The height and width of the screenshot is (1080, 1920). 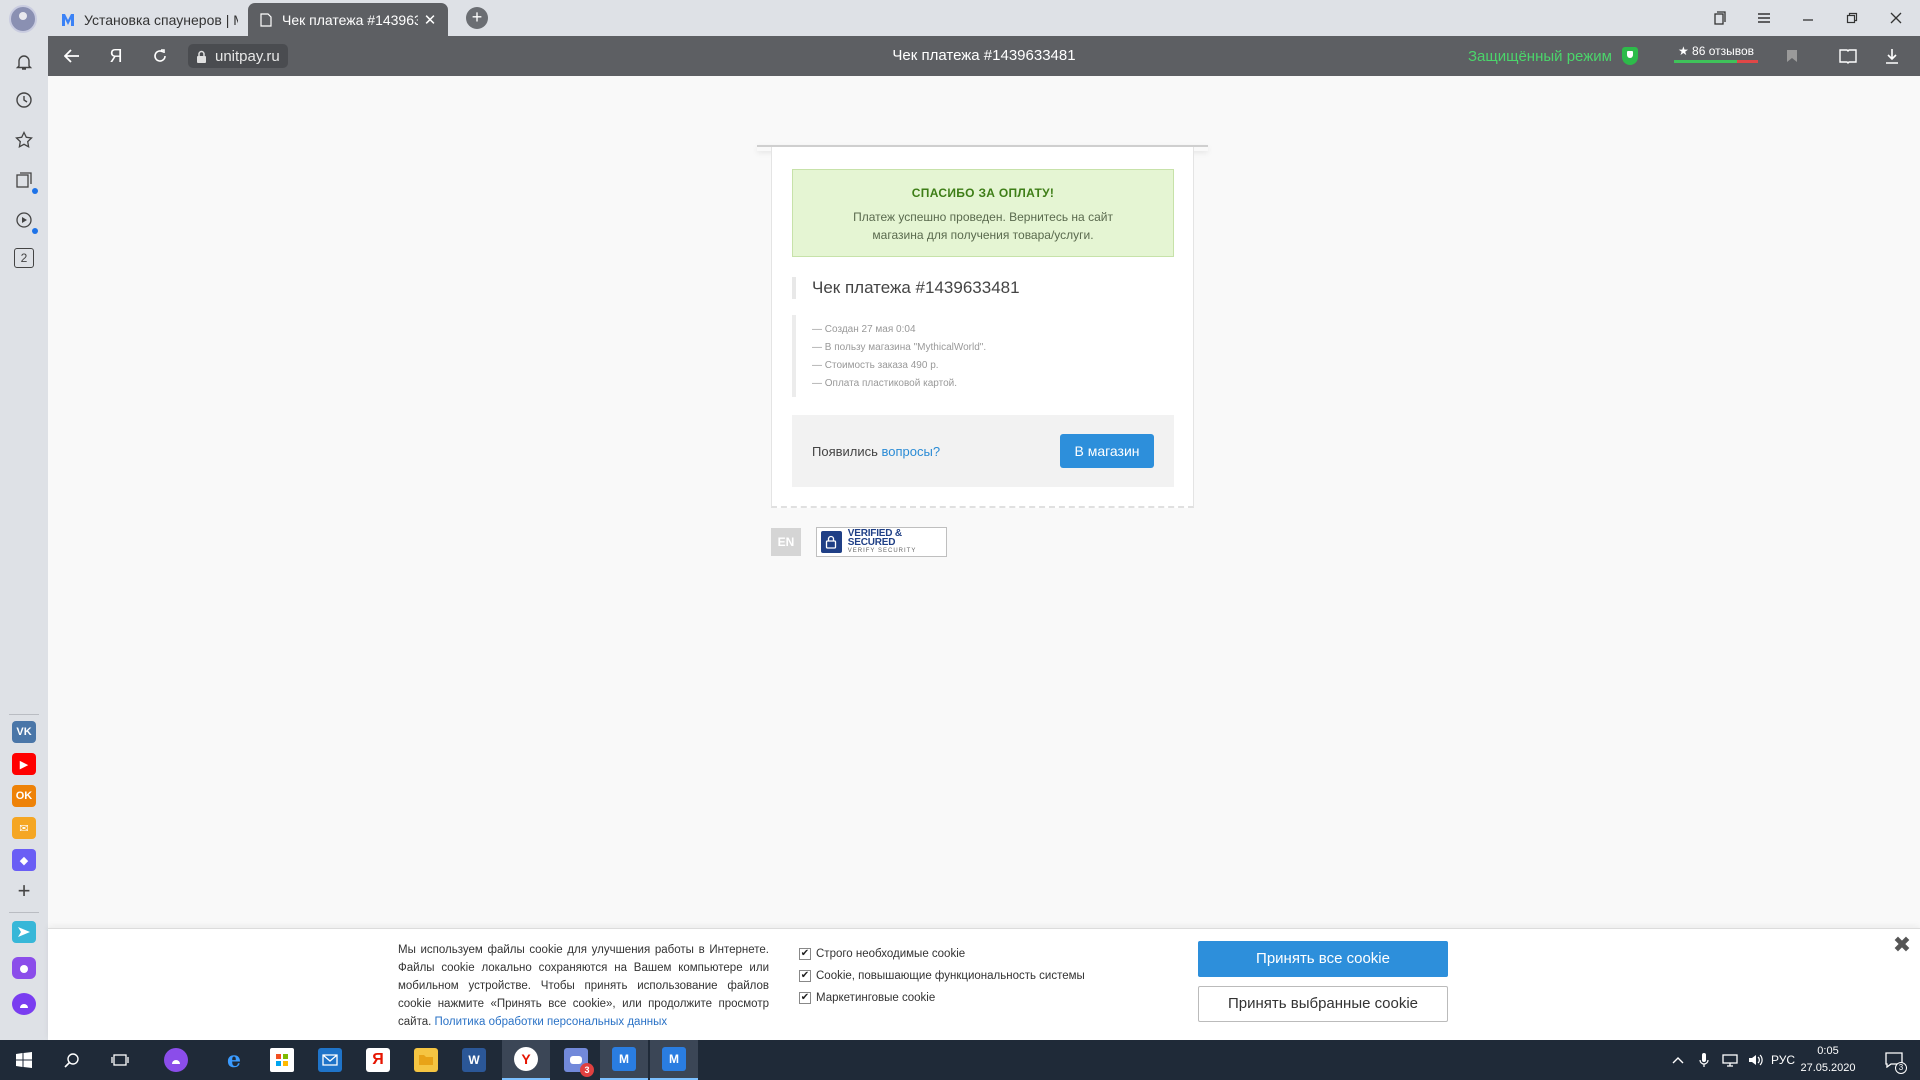 I want to click on mythical-app-2-icon: M, so click(x=674, y=1060).